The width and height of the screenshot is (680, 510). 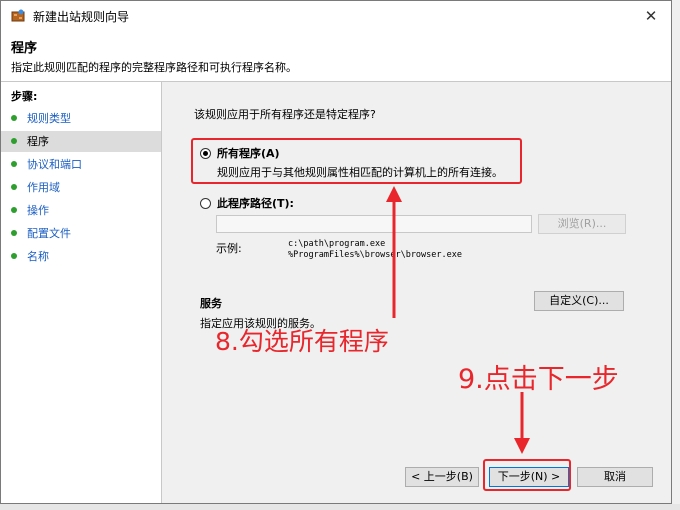 What do you see at coordinates (394, 194) in the screenshot?
I see `arrow-up-head` at bounding box center [394, 194].